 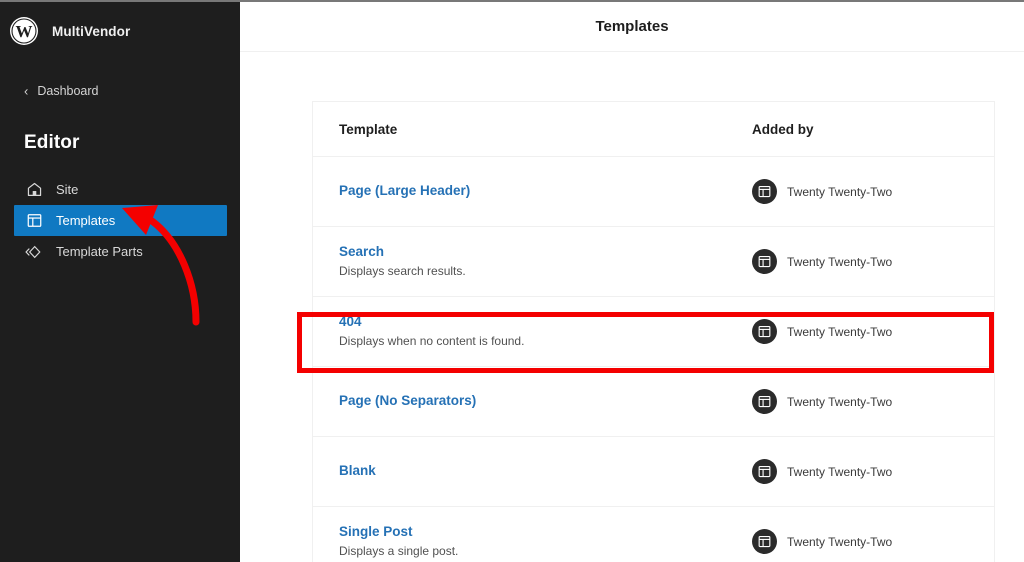 What do you see at coordinates (120, 189) in the screenshot?
I see `sidebar-item-site: Site` at bounding box center [120, 189].